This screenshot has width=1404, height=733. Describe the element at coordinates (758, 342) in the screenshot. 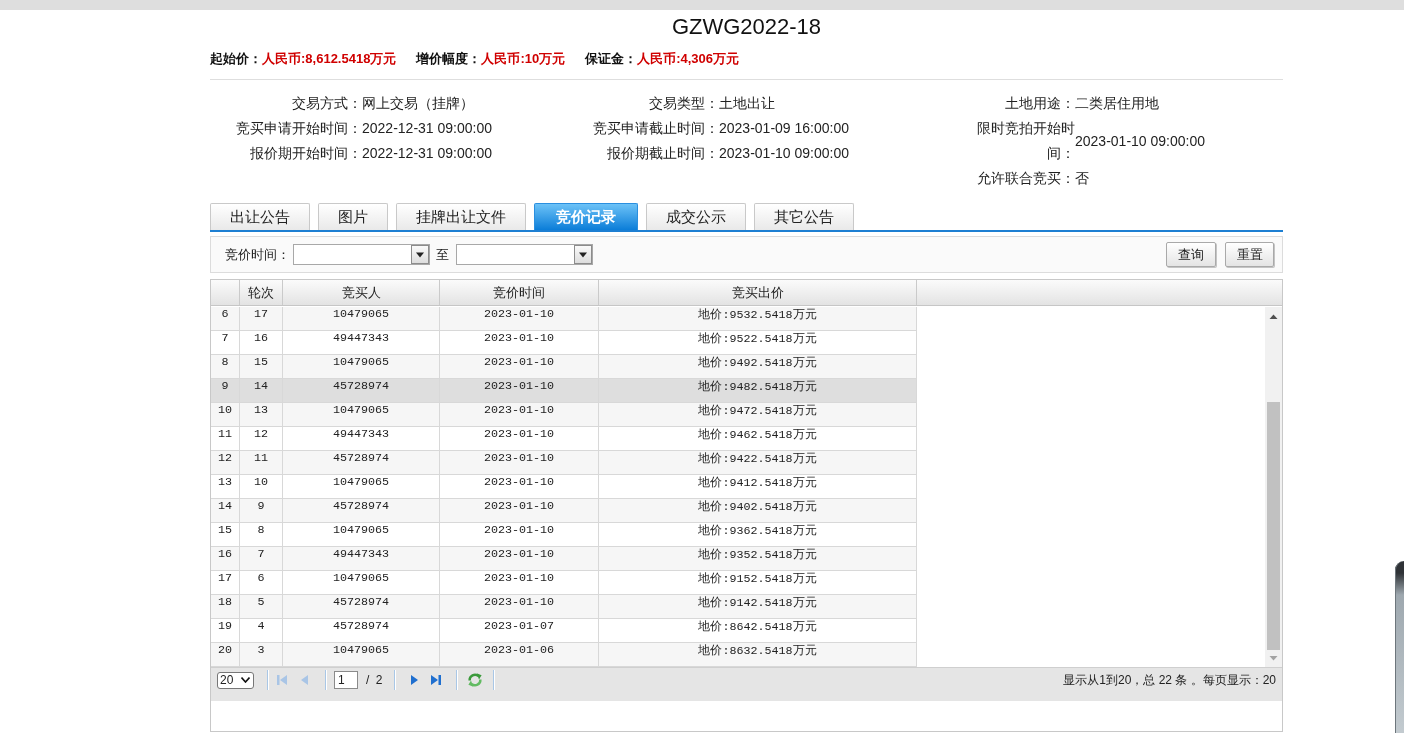

I see `table-cell: 地价:9522.5418万元` at that location.